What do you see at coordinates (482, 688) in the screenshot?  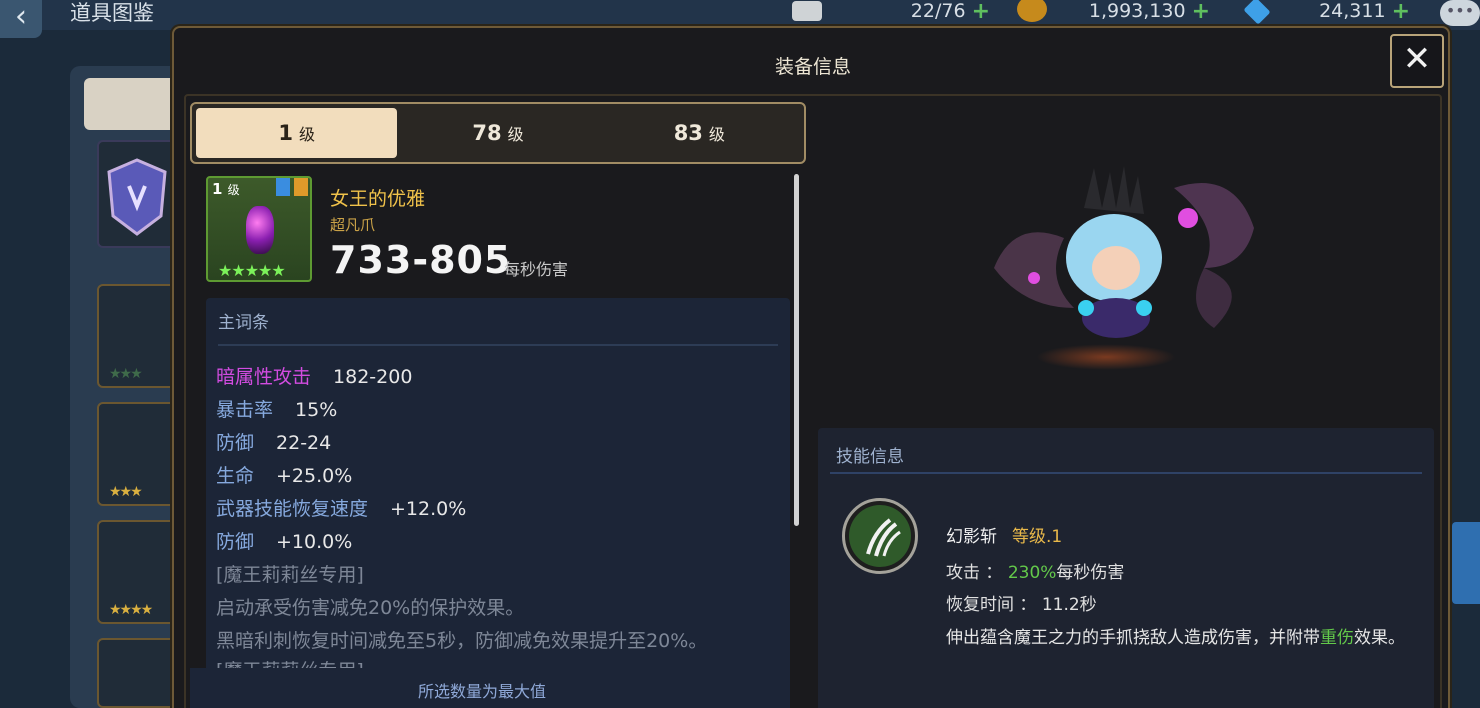 I see `max-quantity-note: 所选数量为最大值` at bounding box center [482, 688].